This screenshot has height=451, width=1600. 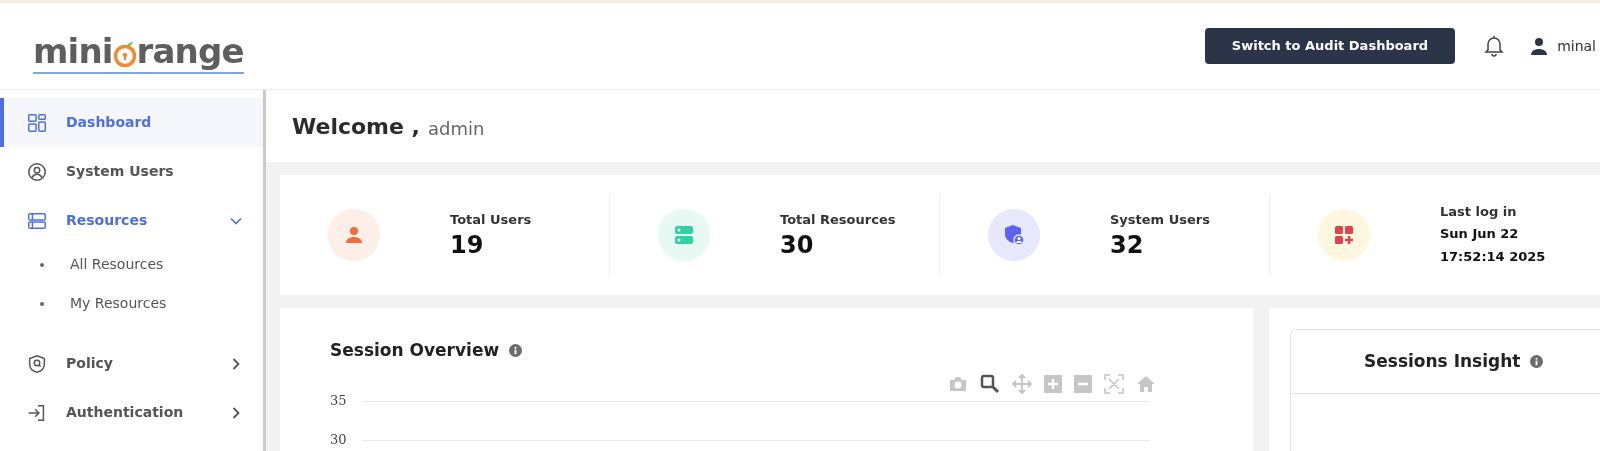 What do you see at coordinates (131, 303) in the screenshot?
I see `sidebar-subitem: My Resources` at bounding box center [131, 303].